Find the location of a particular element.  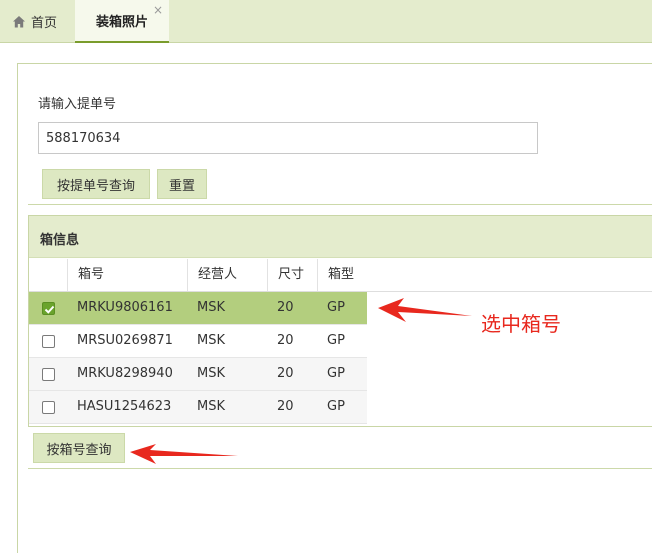

cell-box-no: MRKU9806161 is located at coordinates (125, 307).